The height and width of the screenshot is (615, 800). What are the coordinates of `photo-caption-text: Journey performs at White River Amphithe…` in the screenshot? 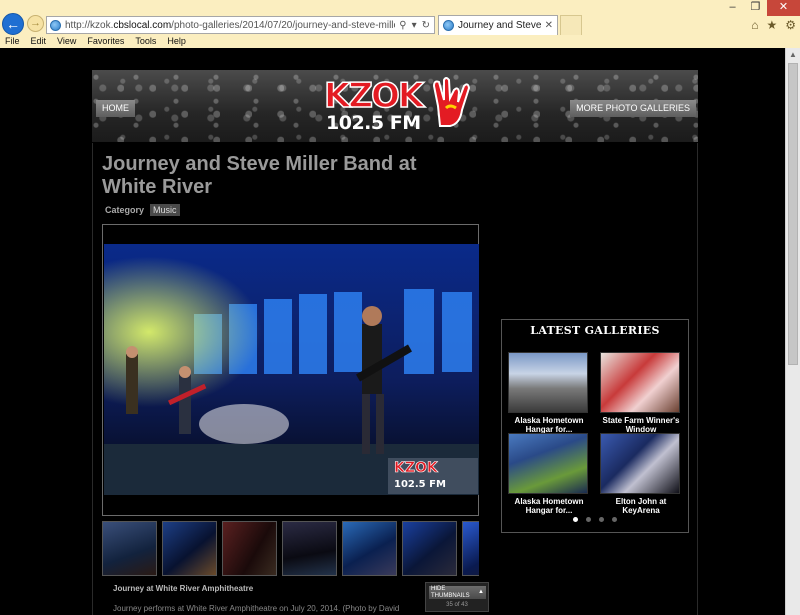 It's located at (256, 608).